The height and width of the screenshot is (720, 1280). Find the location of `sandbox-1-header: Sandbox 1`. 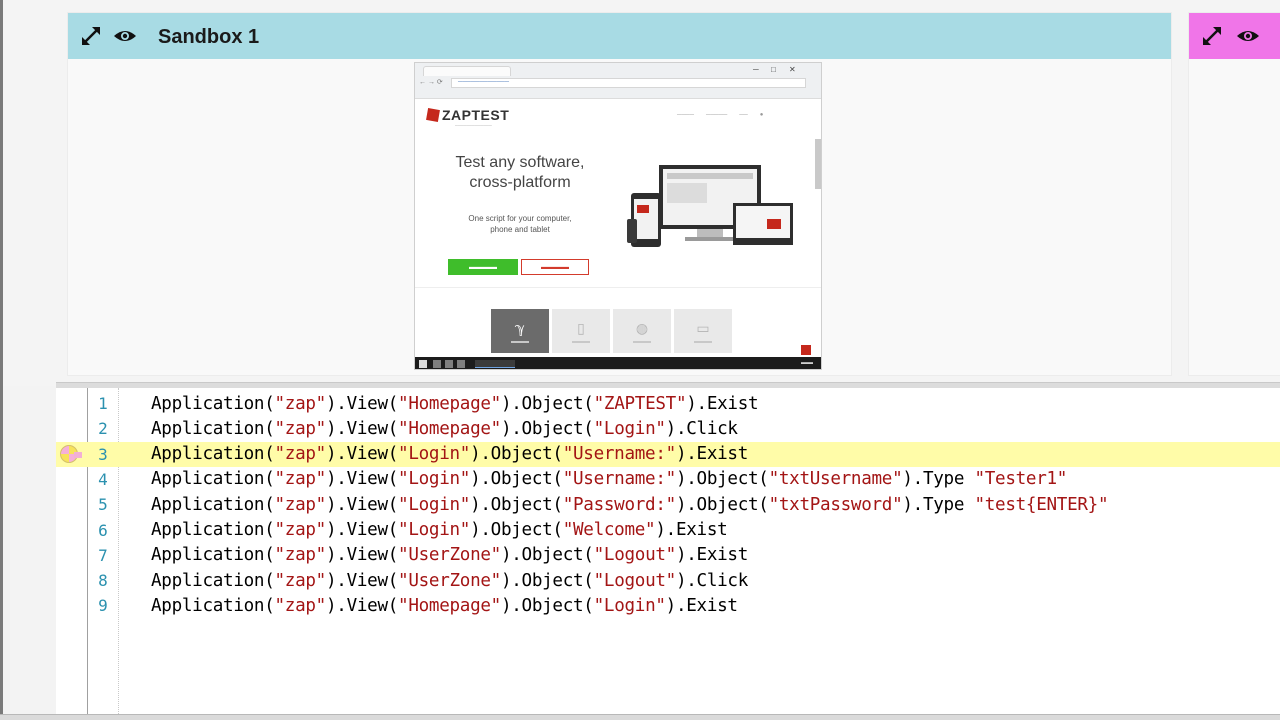

sandbox-1-header: Sandbox 1 is located at coordinates (619, 36).